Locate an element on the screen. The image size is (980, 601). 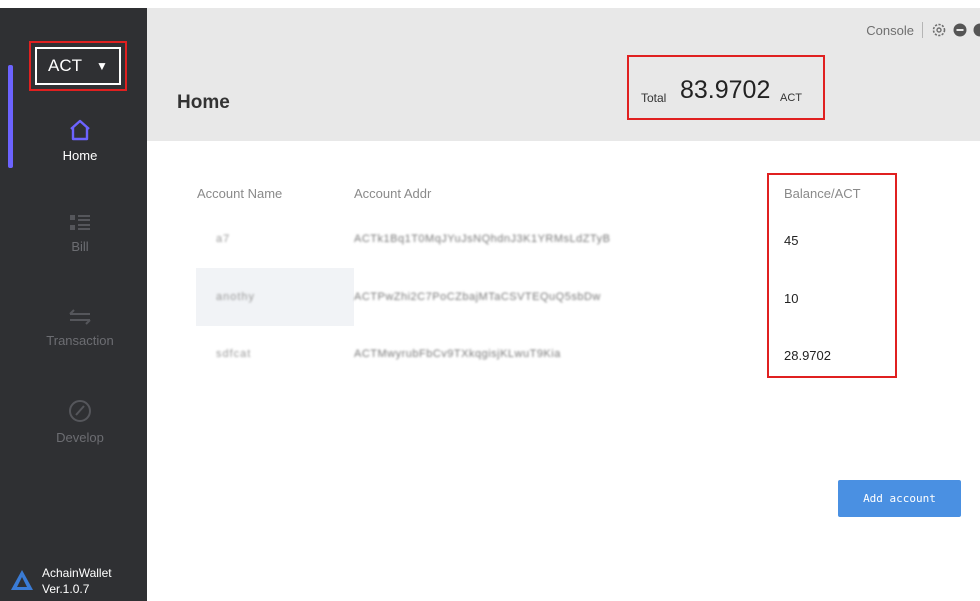
develop-icon is located at coordinates (80, 411).